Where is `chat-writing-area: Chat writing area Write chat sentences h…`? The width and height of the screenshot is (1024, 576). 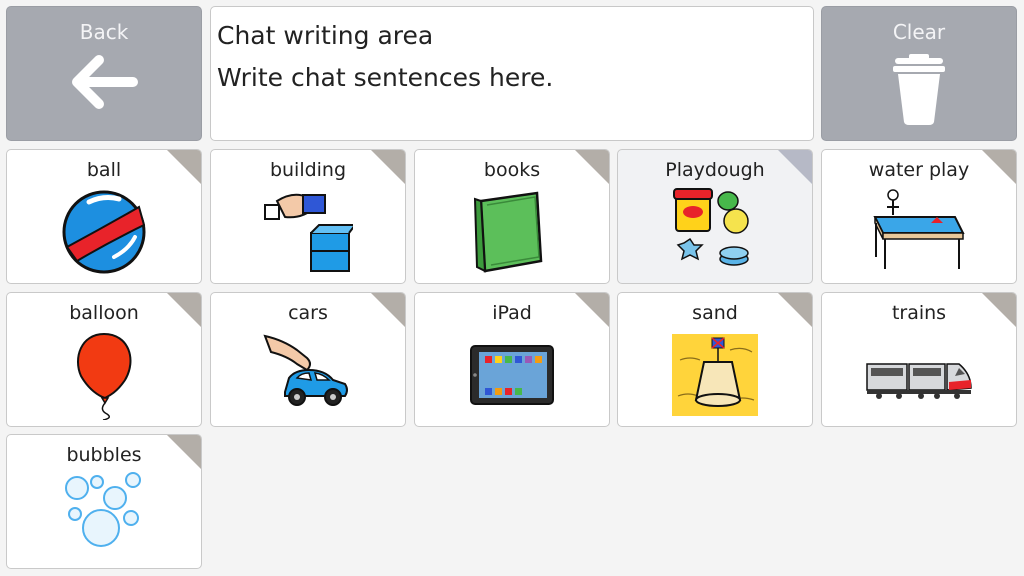 chat-writing-area: Chat writing area Write chat sentences h… is located at coordinates (512, 73).